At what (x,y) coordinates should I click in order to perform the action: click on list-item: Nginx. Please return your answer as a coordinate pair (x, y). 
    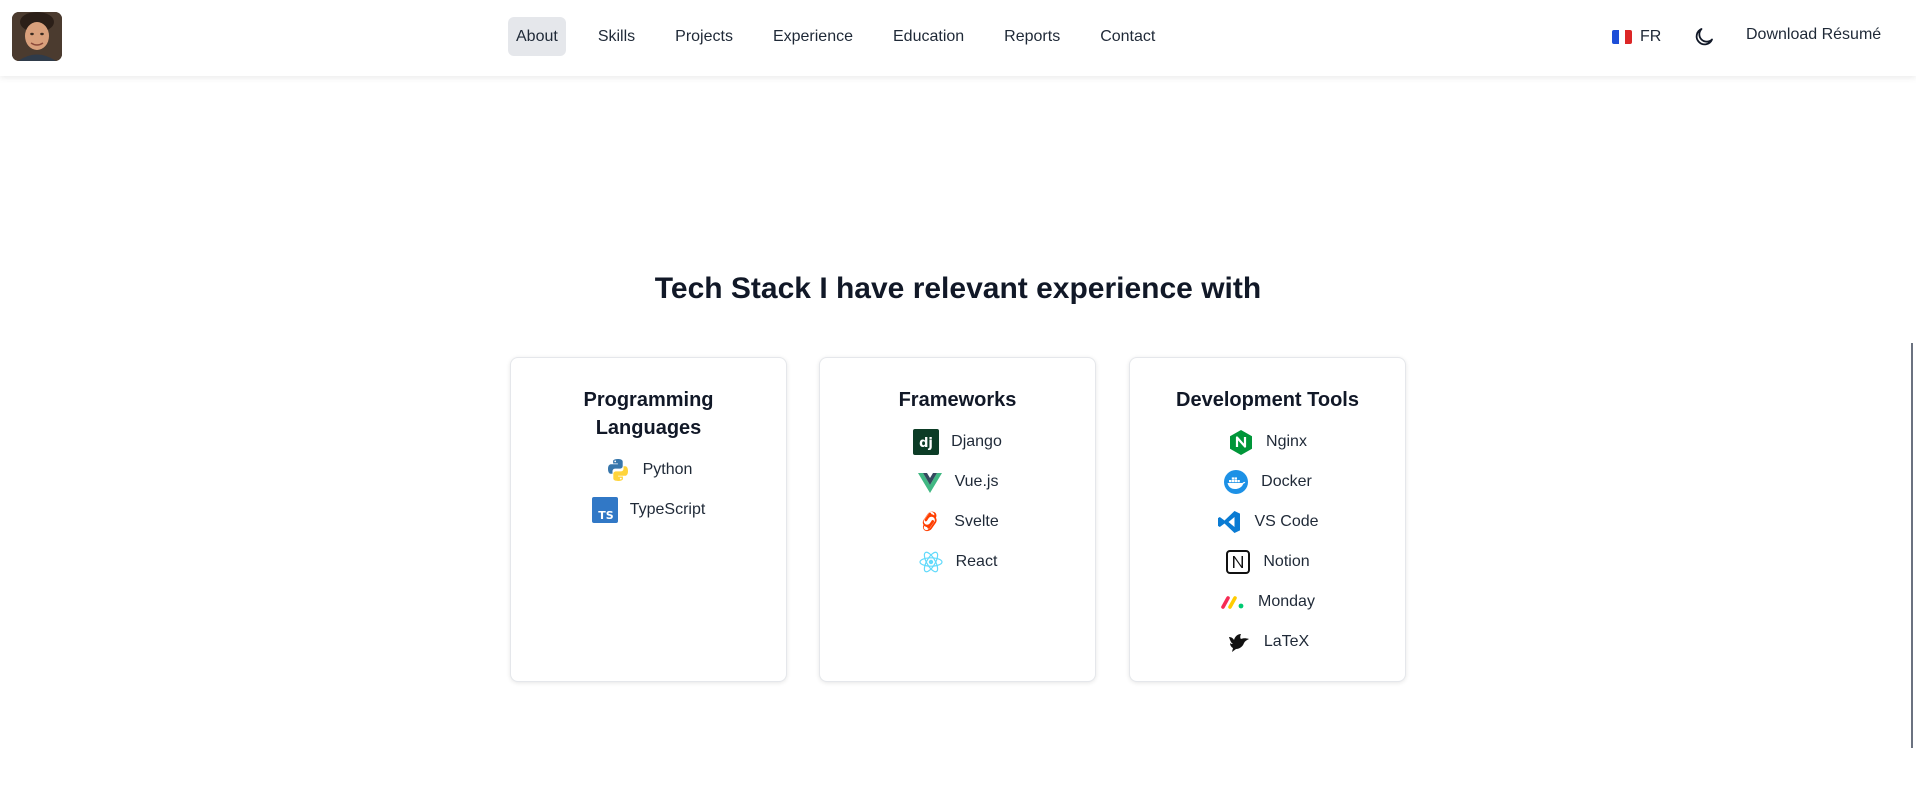
    Looking at the image, I should click on (1267, 442).